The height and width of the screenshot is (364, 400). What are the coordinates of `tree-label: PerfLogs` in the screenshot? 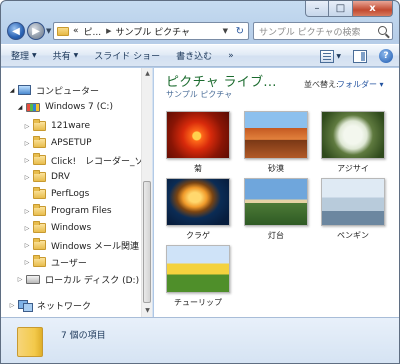 It's located at (70, 194).